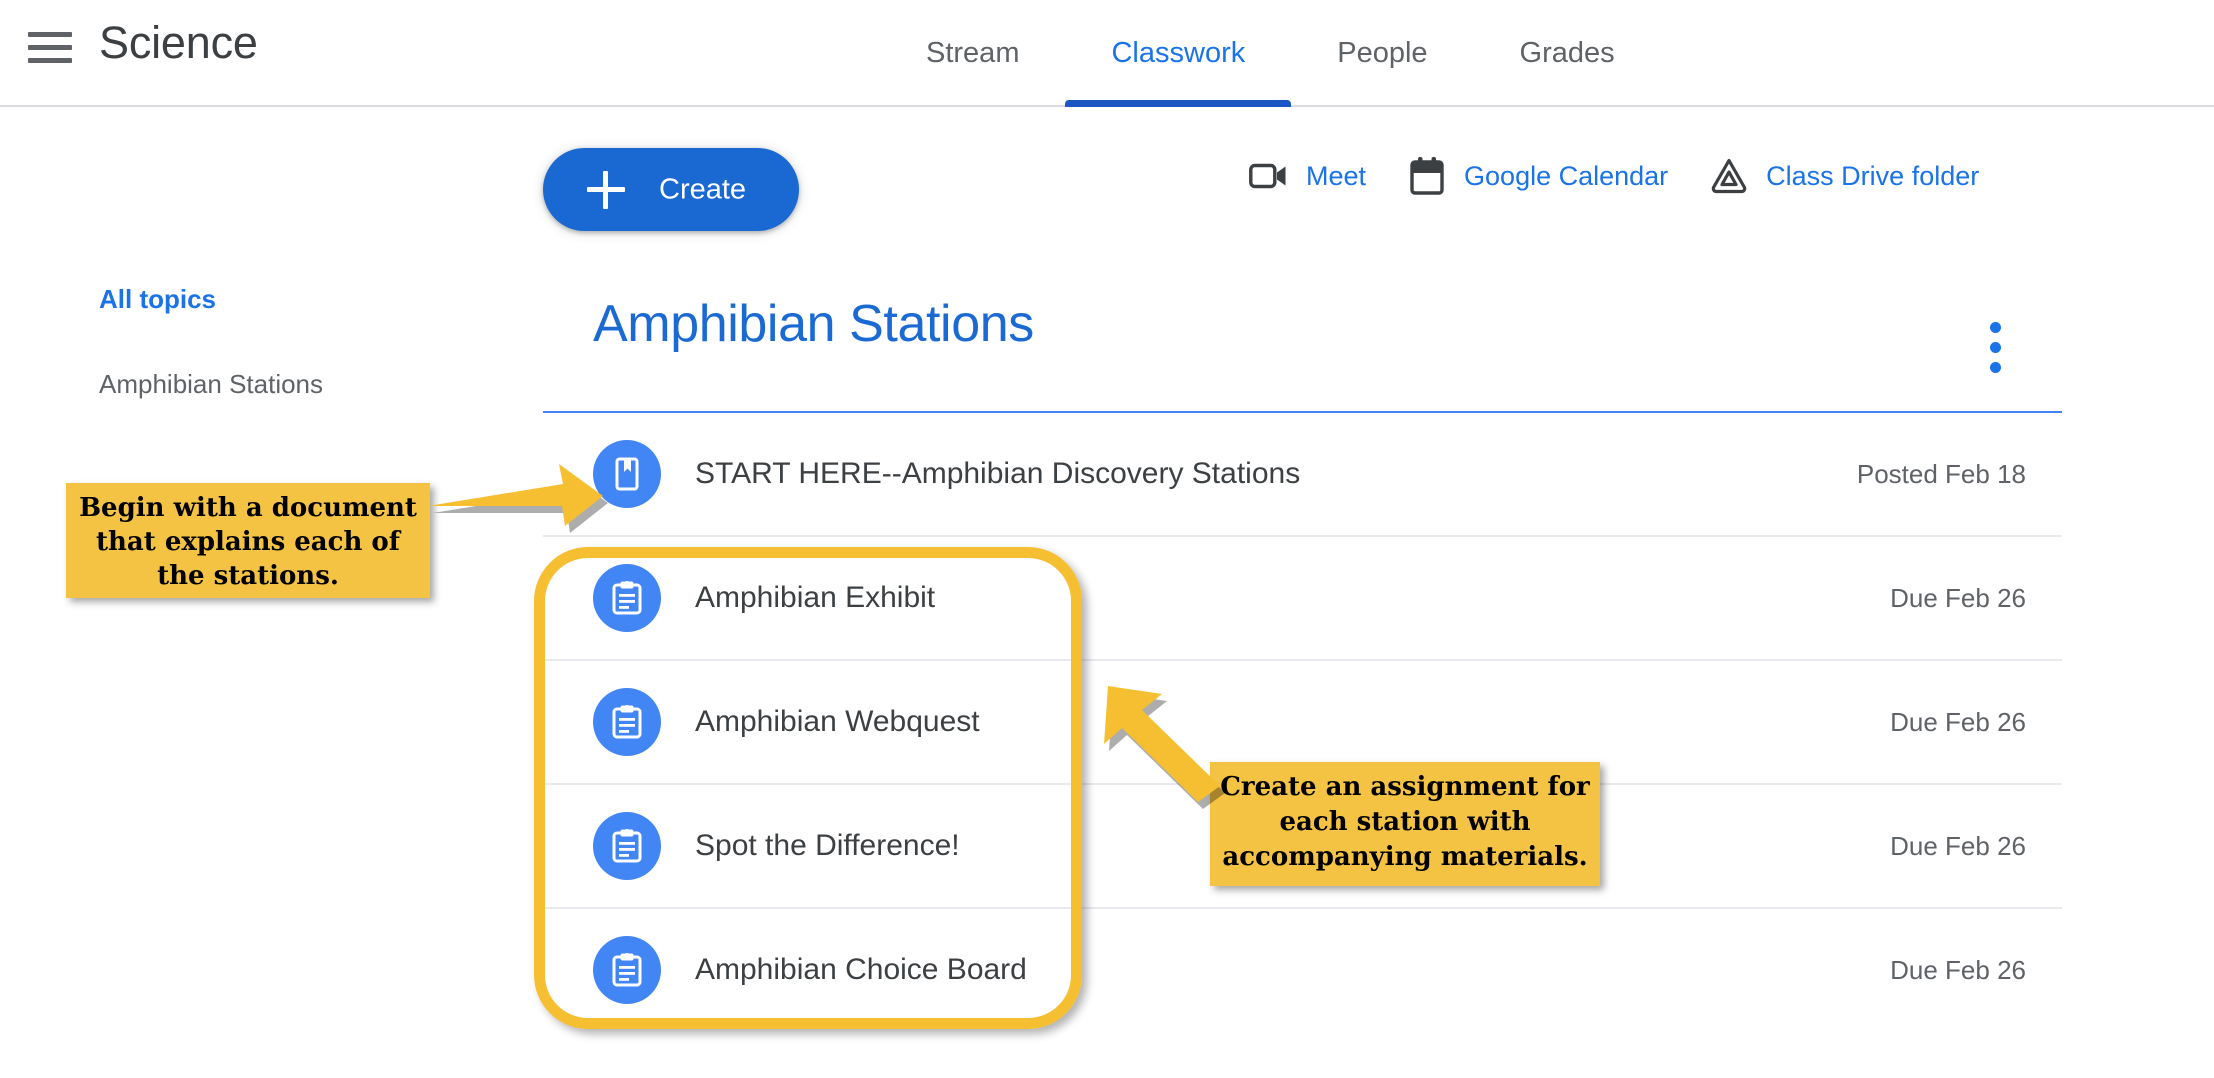 The height and width of the screenshot is (1078, 2214). Describe the element at coordinates (1996, 350) in the screenshot. I see `more-vert-icon` at that location.